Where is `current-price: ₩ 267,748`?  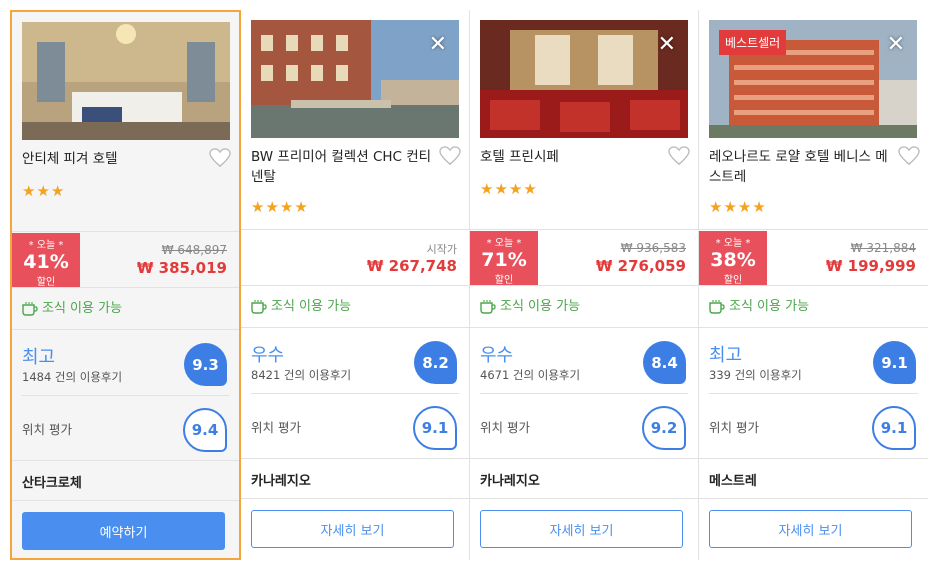 current-price: ₩ 267,748 is located at coordinates (412, 266).